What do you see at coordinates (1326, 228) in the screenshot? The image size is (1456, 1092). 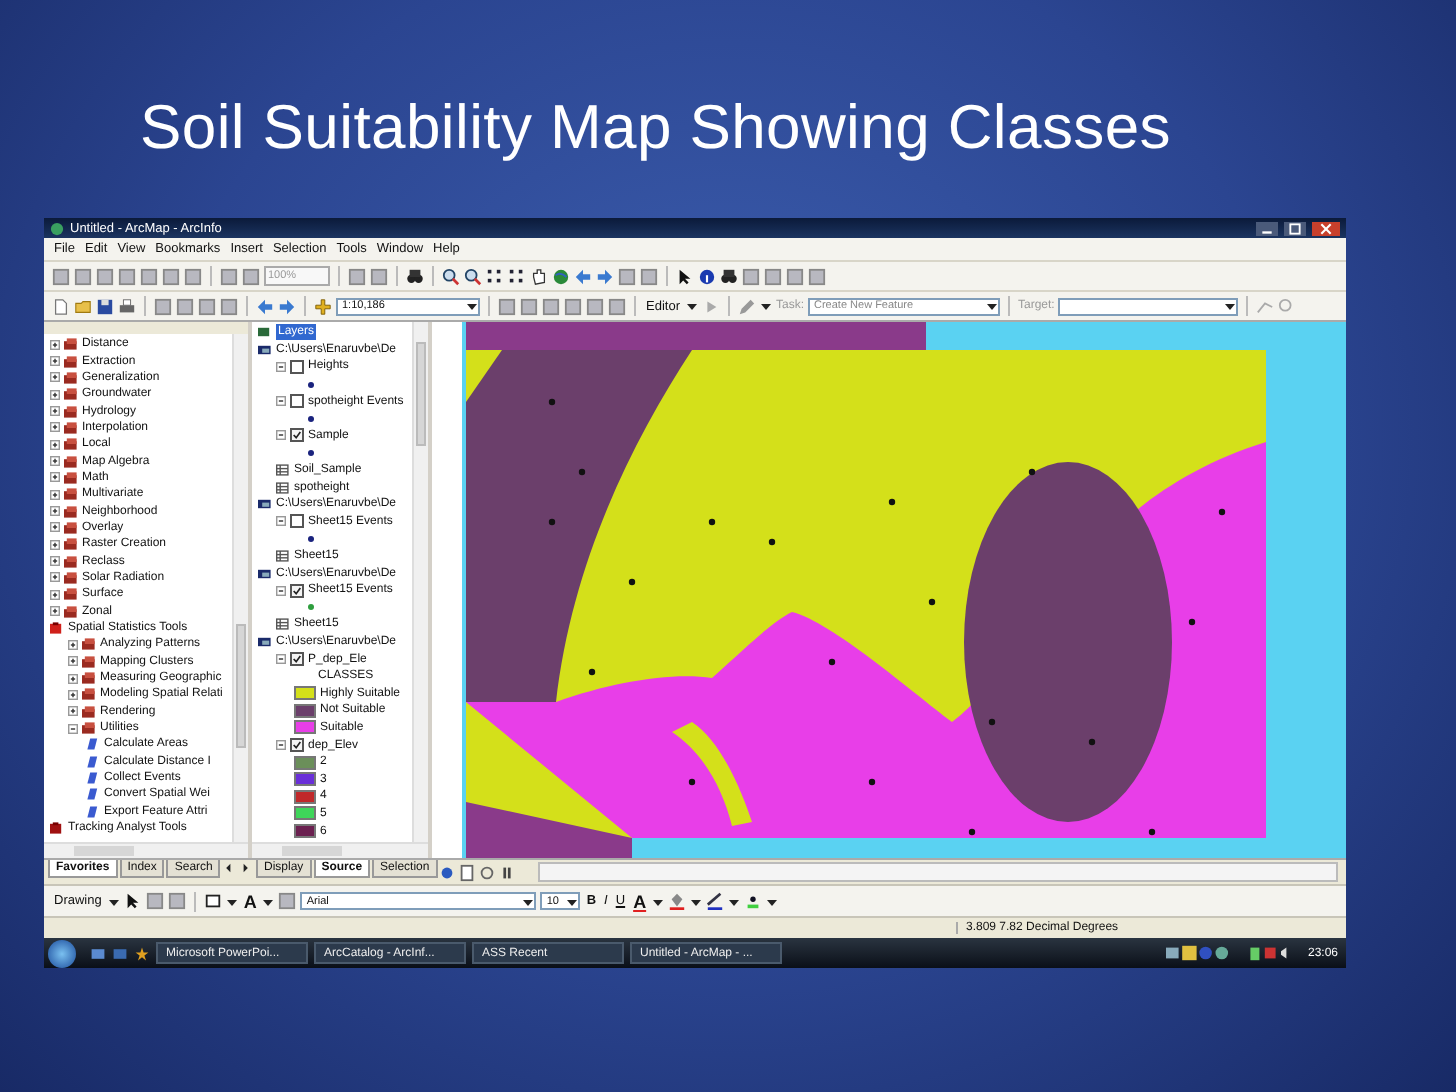 I see `close-button` at bounding box center [1326, 228].